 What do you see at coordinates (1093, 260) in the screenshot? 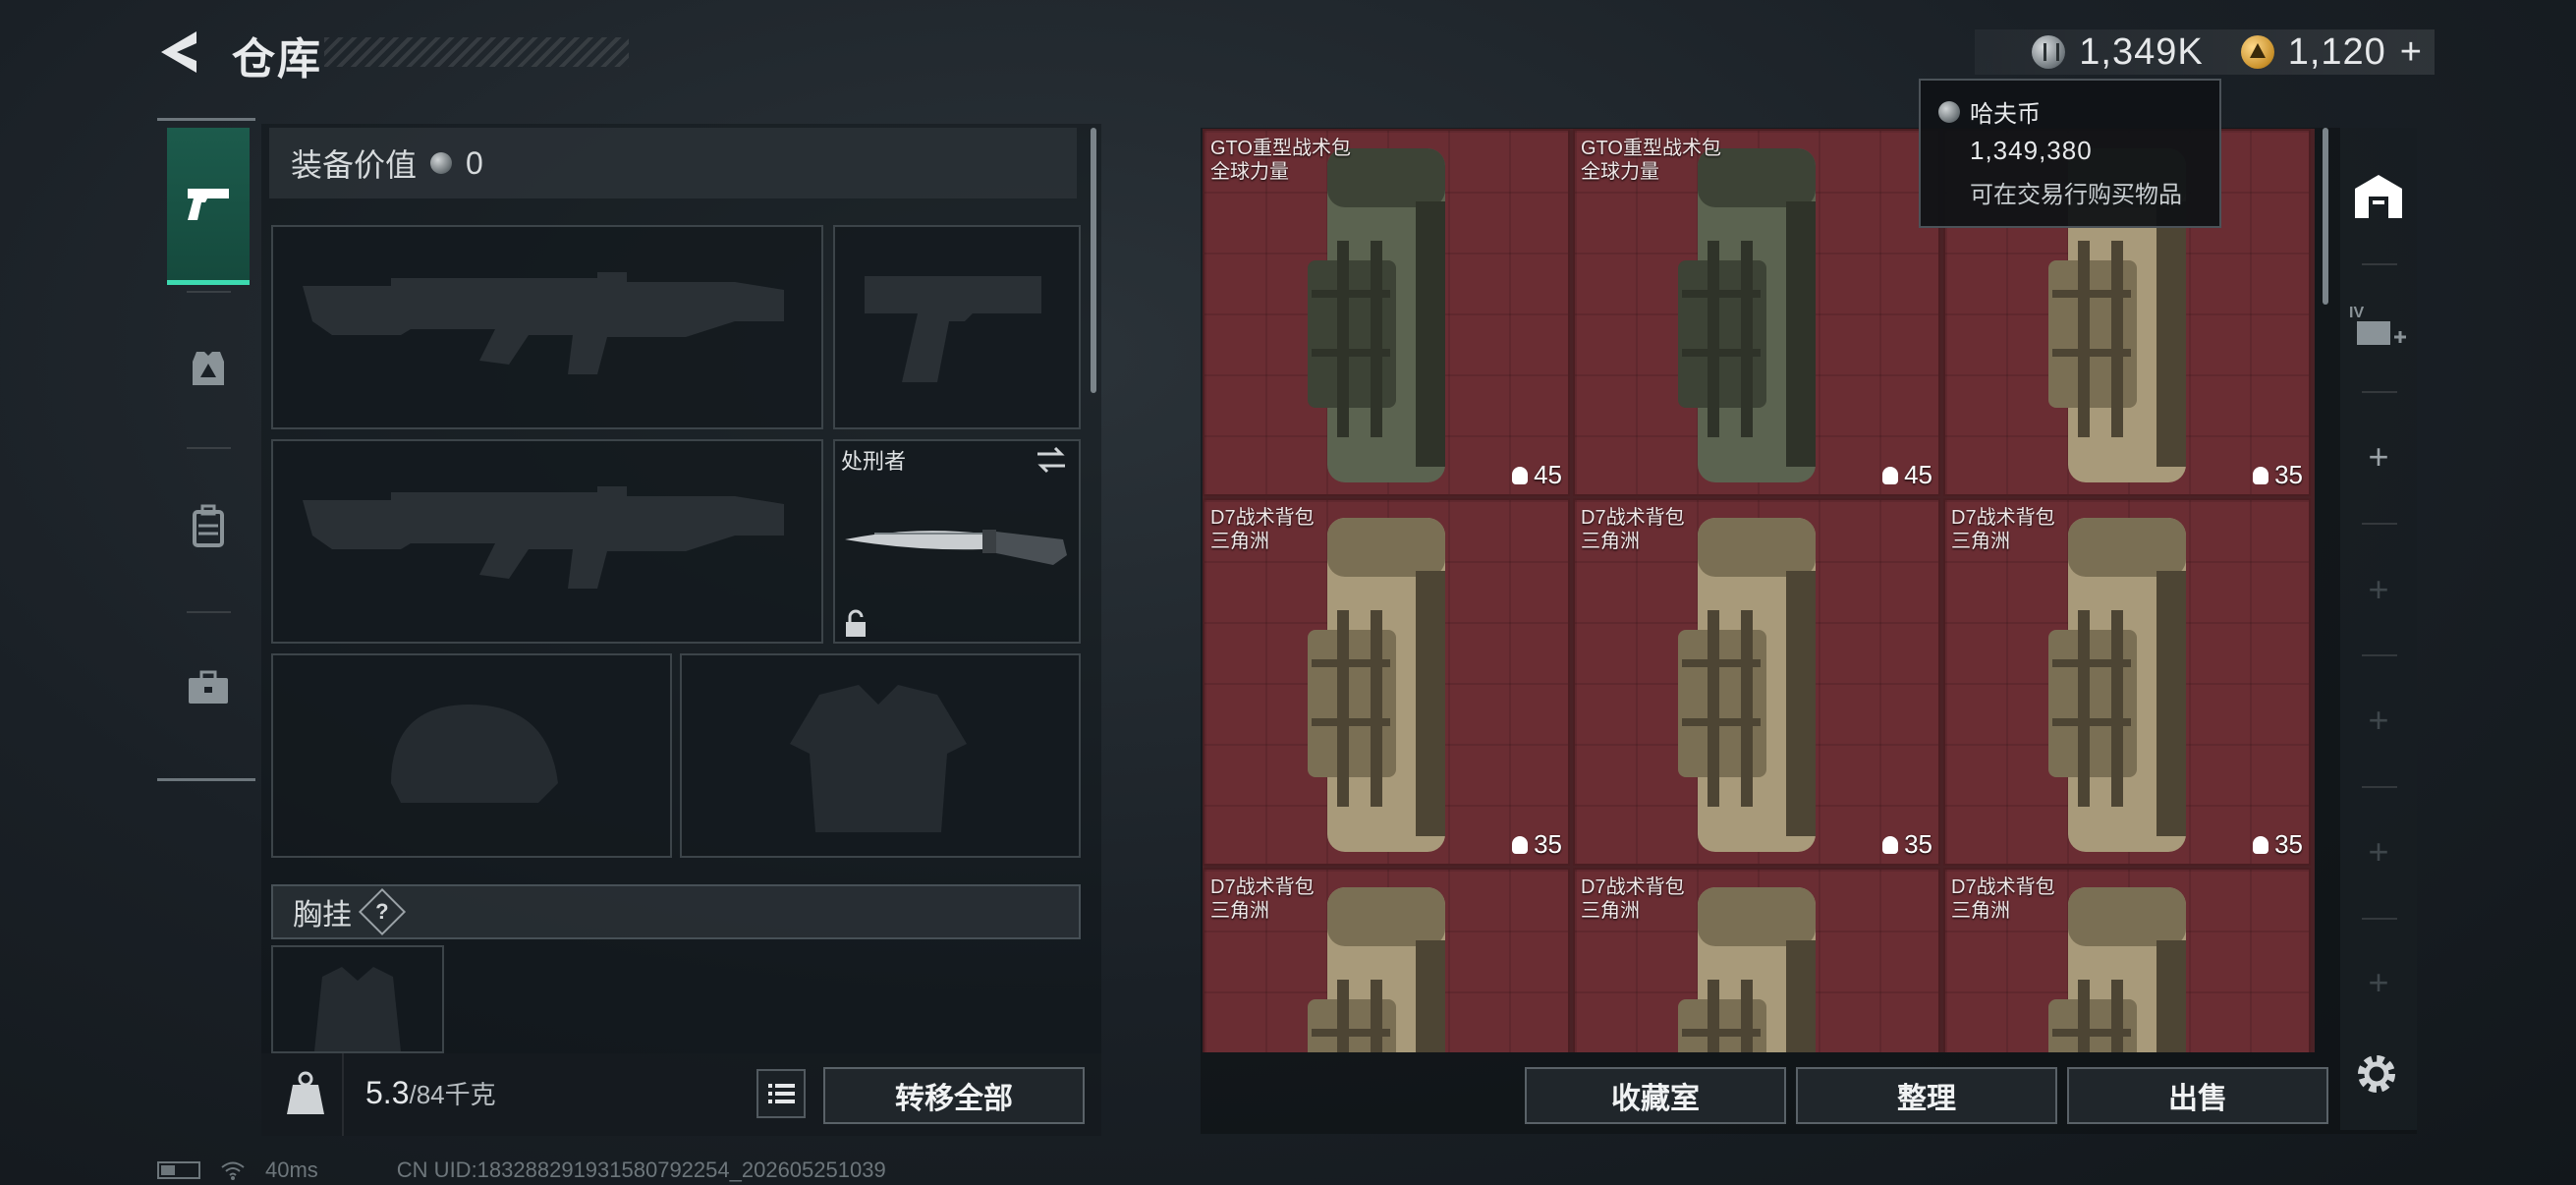
I see `equipment-scrollbar` at bounding box center [1093, 260].